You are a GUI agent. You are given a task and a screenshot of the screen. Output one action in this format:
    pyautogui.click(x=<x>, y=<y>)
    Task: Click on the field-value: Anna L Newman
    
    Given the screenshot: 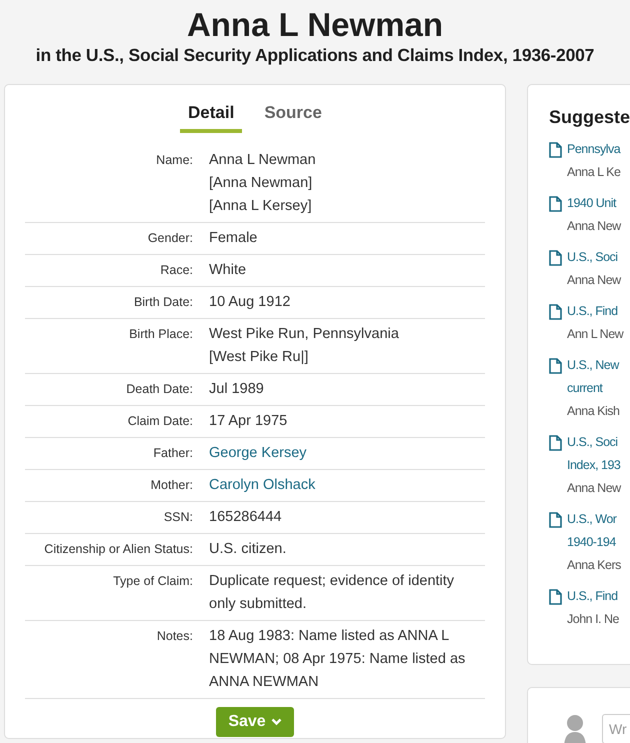 What is the action you would take?
    pyautogui.click(x=263, y=160)
    